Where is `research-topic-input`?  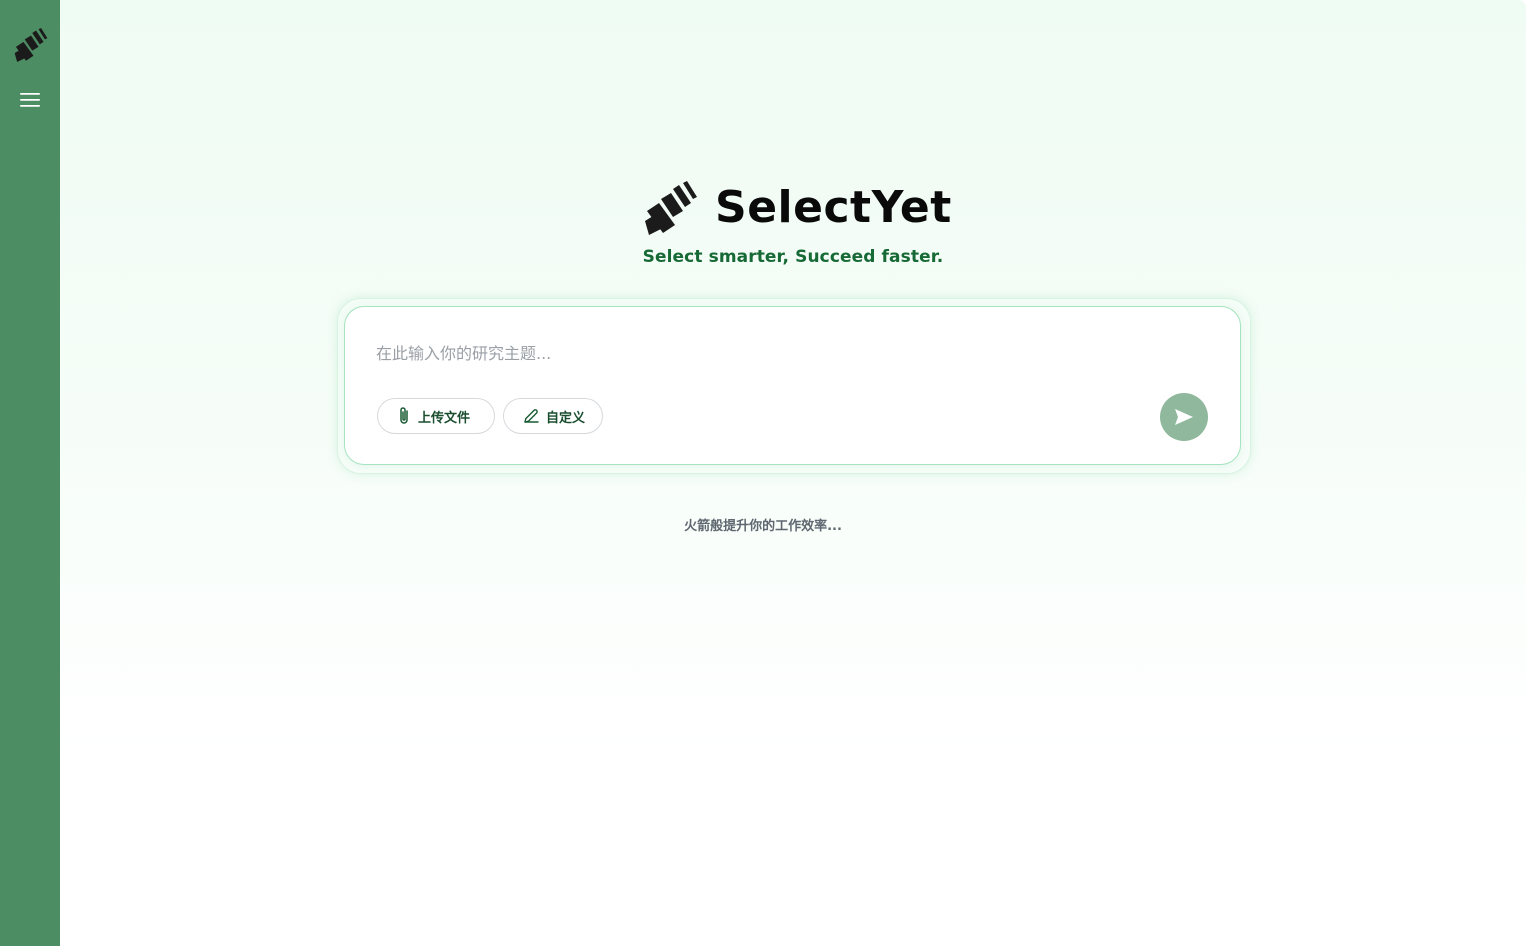 research-topic-input is located at coordinates (786, 353).